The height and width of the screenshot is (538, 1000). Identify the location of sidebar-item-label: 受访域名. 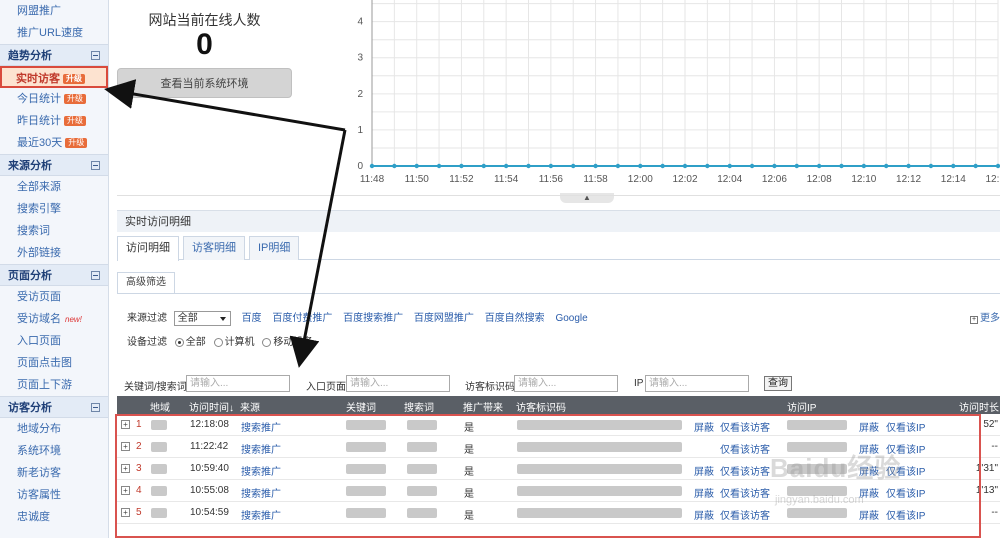
(39, 319).